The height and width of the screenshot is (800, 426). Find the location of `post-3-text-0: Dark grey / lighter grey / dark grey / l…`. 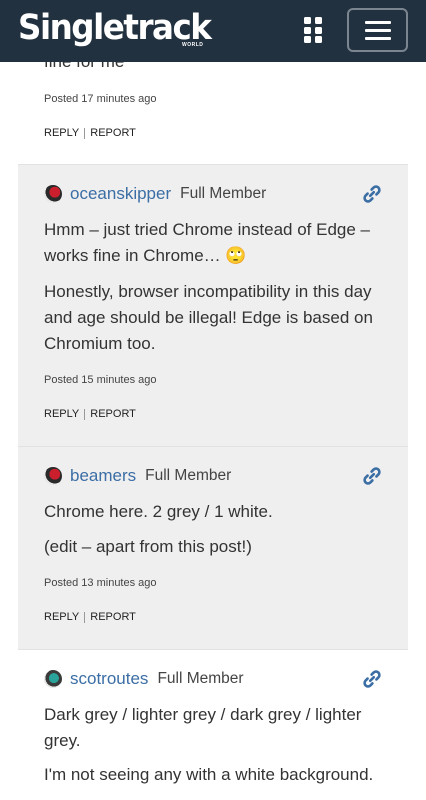

post-3-text-0: Dark grey / lighter grey / dark grey / l… is located at coordinates (203, 727).